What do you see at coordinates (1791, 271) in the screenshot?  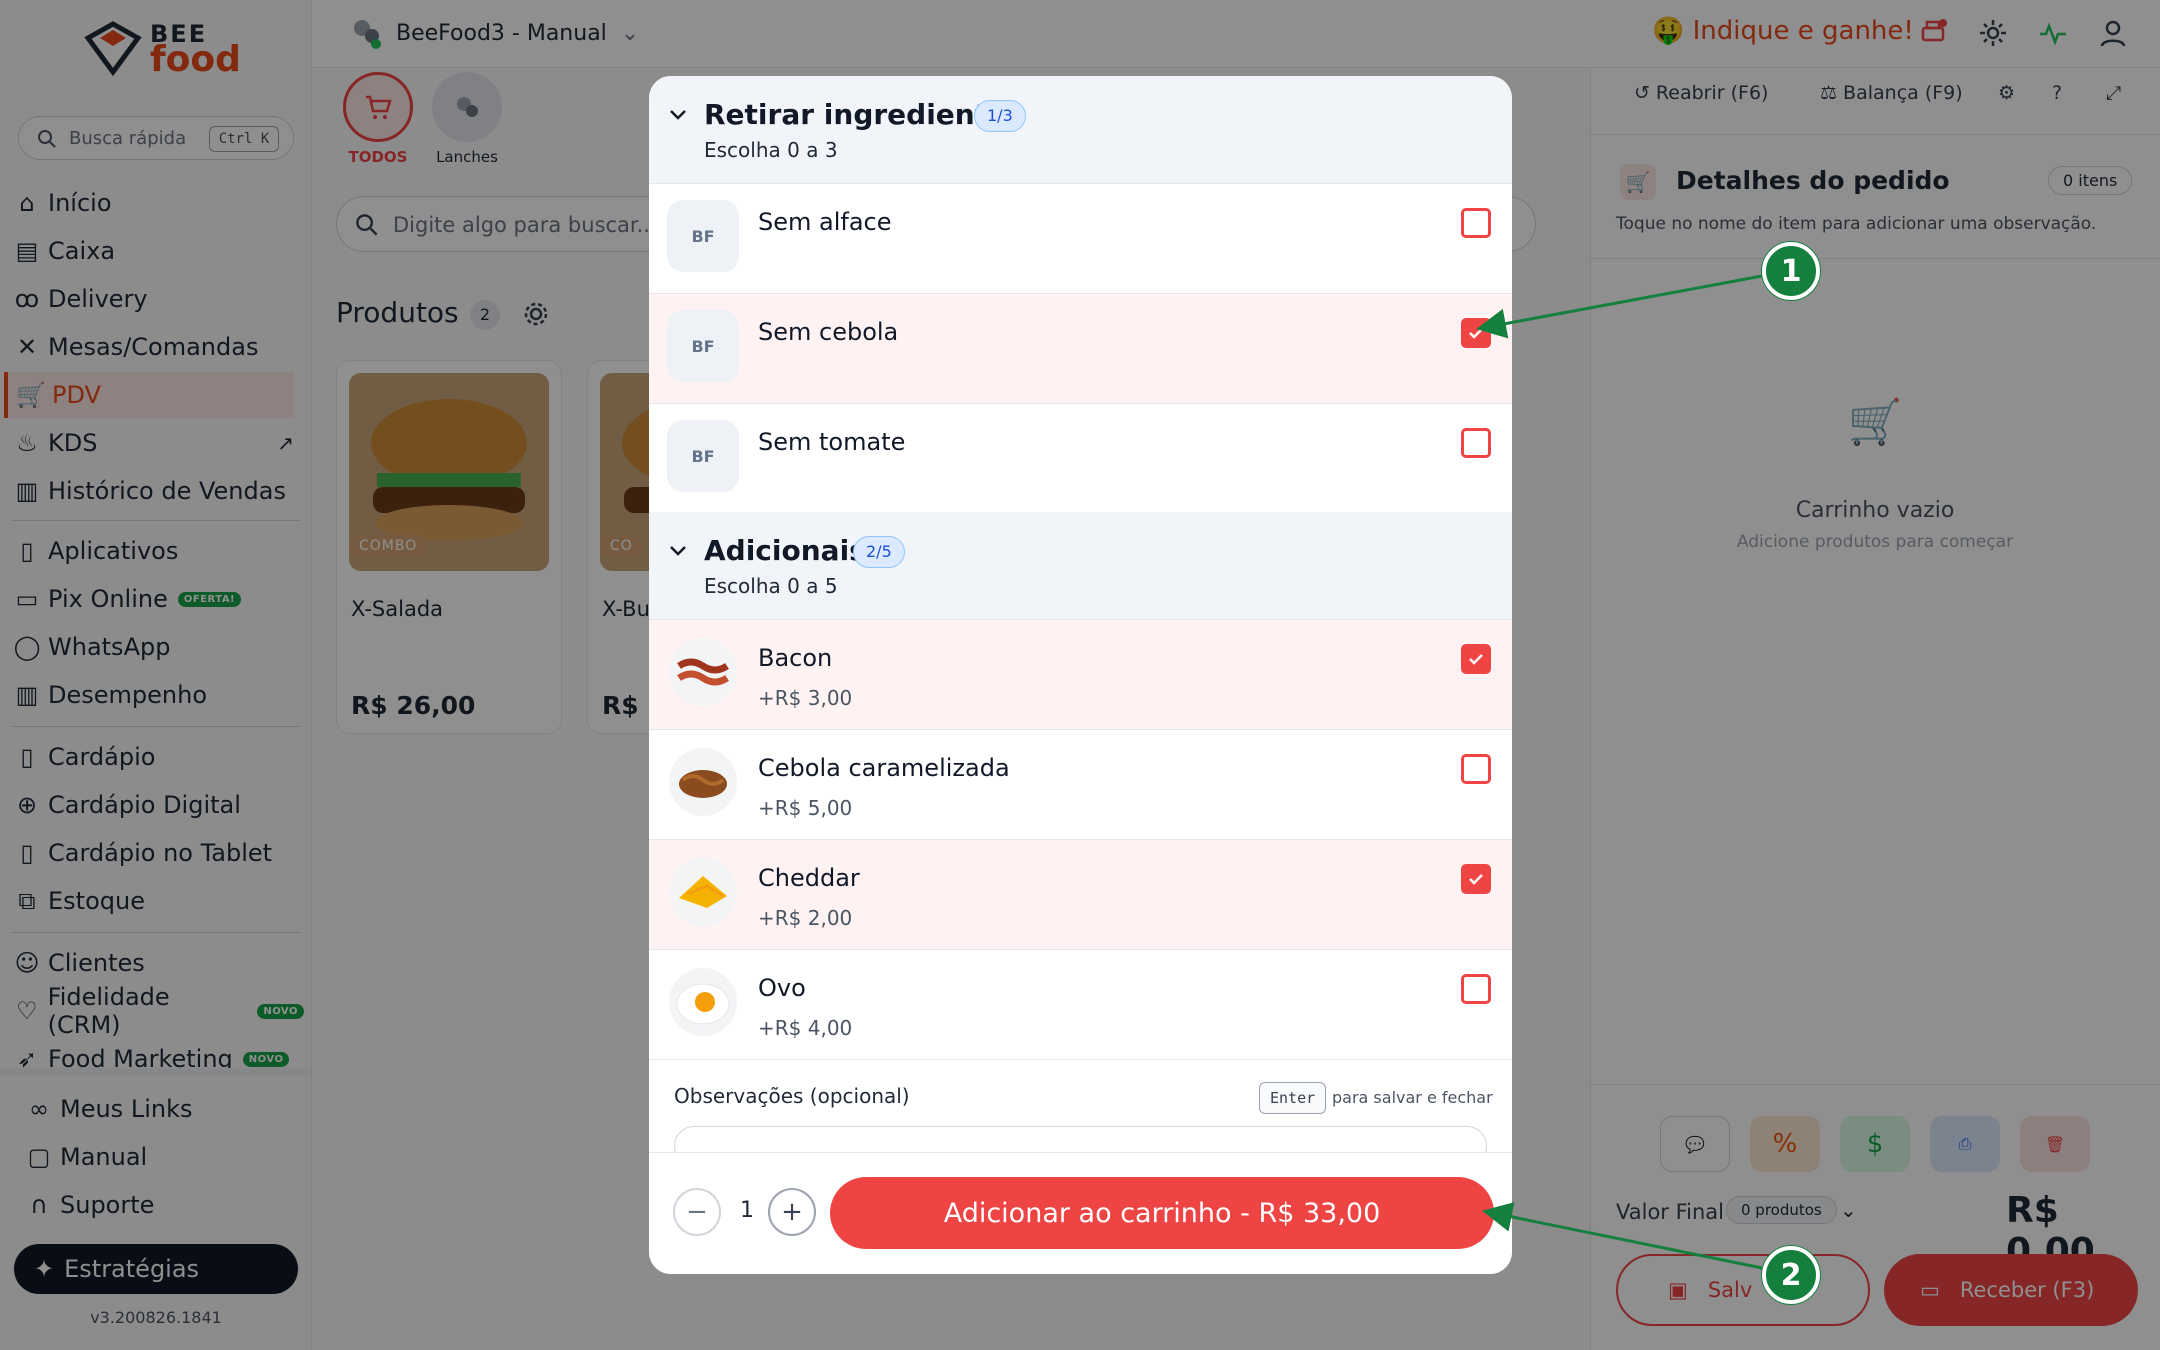 I see `callout-1: 1` at bounding box center [1791, 271].